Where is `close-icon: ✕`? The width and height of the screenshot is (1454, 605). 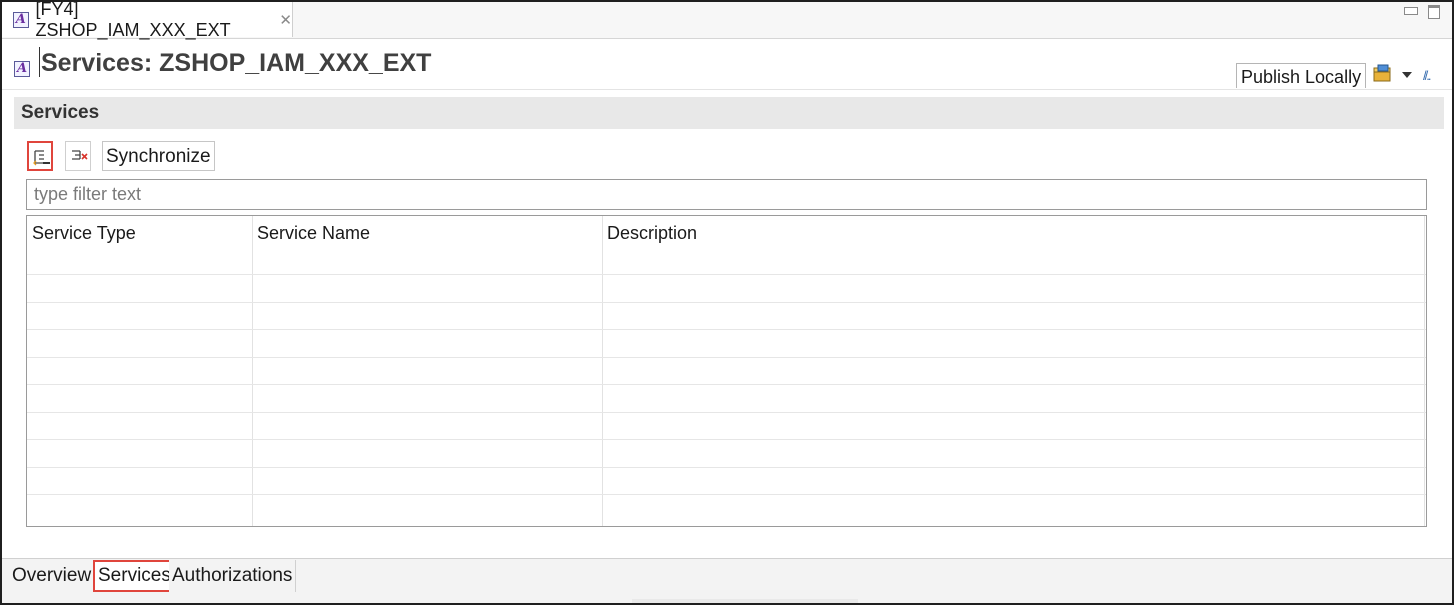
close-icon: ✕ is located at coordinates (285, 20).